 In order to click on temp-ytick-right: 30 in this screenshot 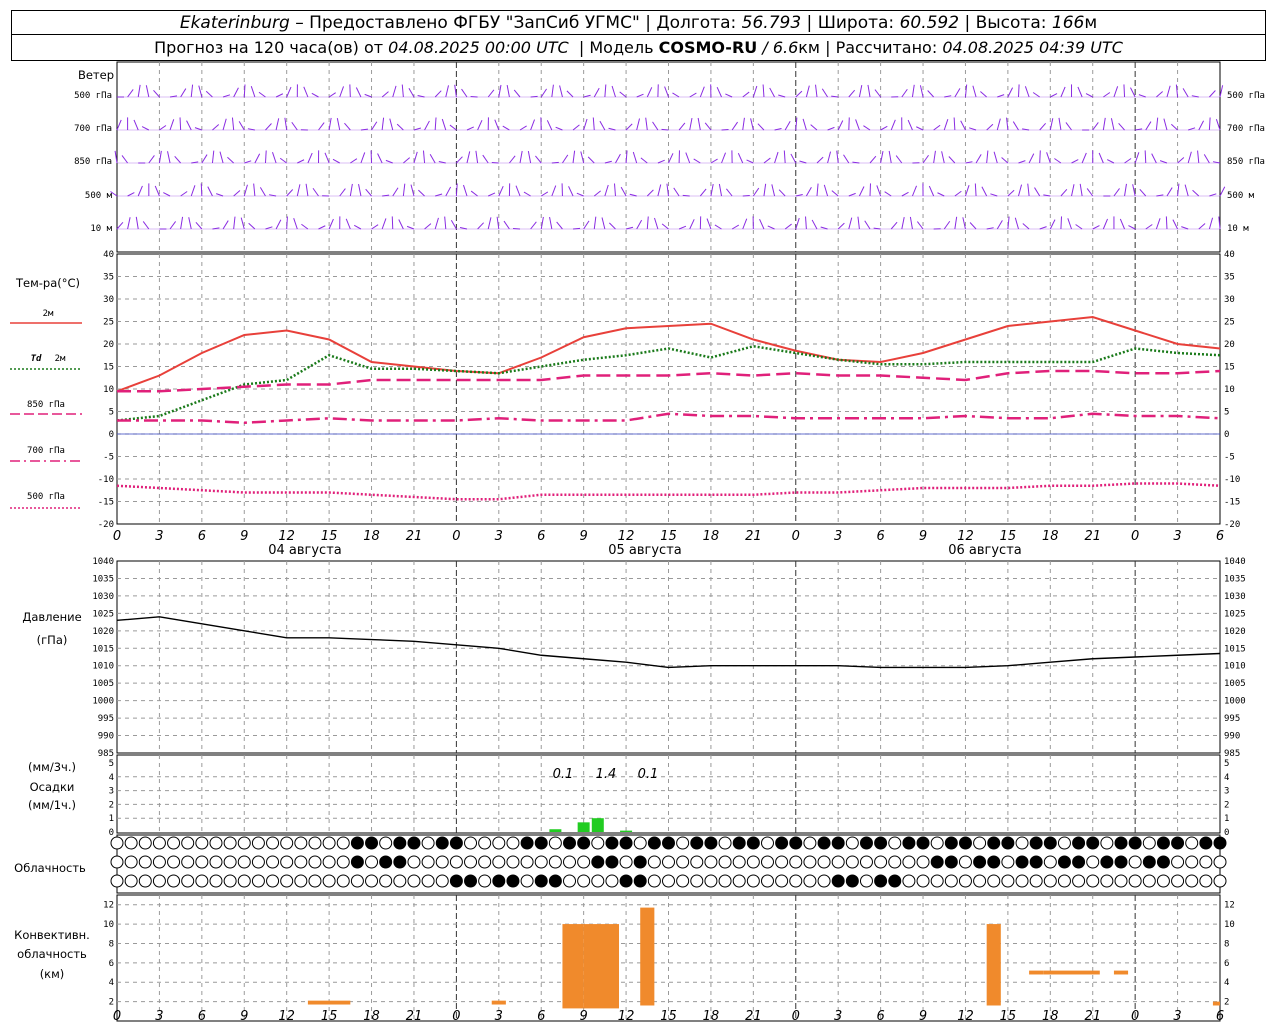, I will do `click(1229, 300)`.